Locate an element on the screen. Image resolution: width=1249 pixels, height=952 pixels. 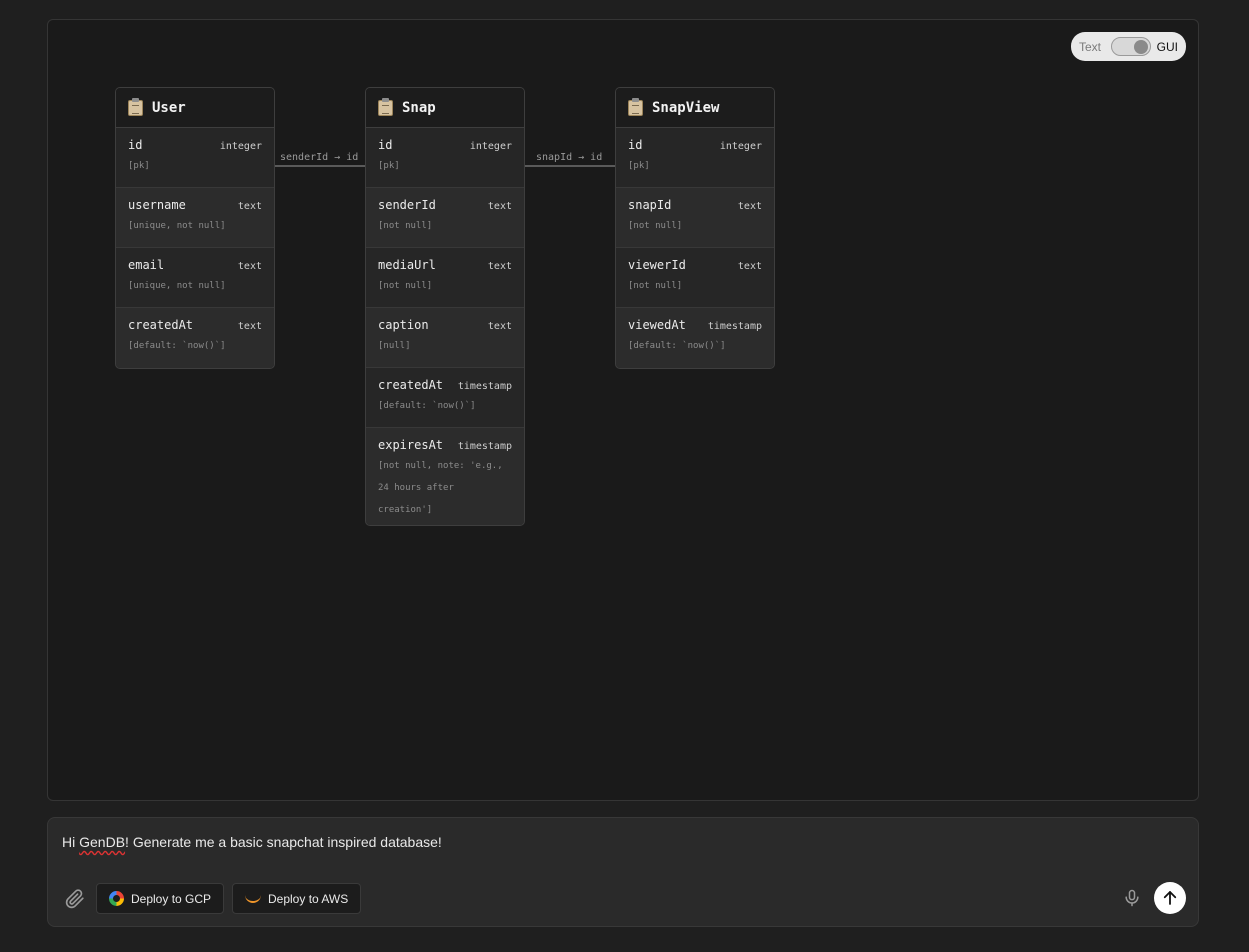
field-constraints: [null] is located at coordinates (394, 346).